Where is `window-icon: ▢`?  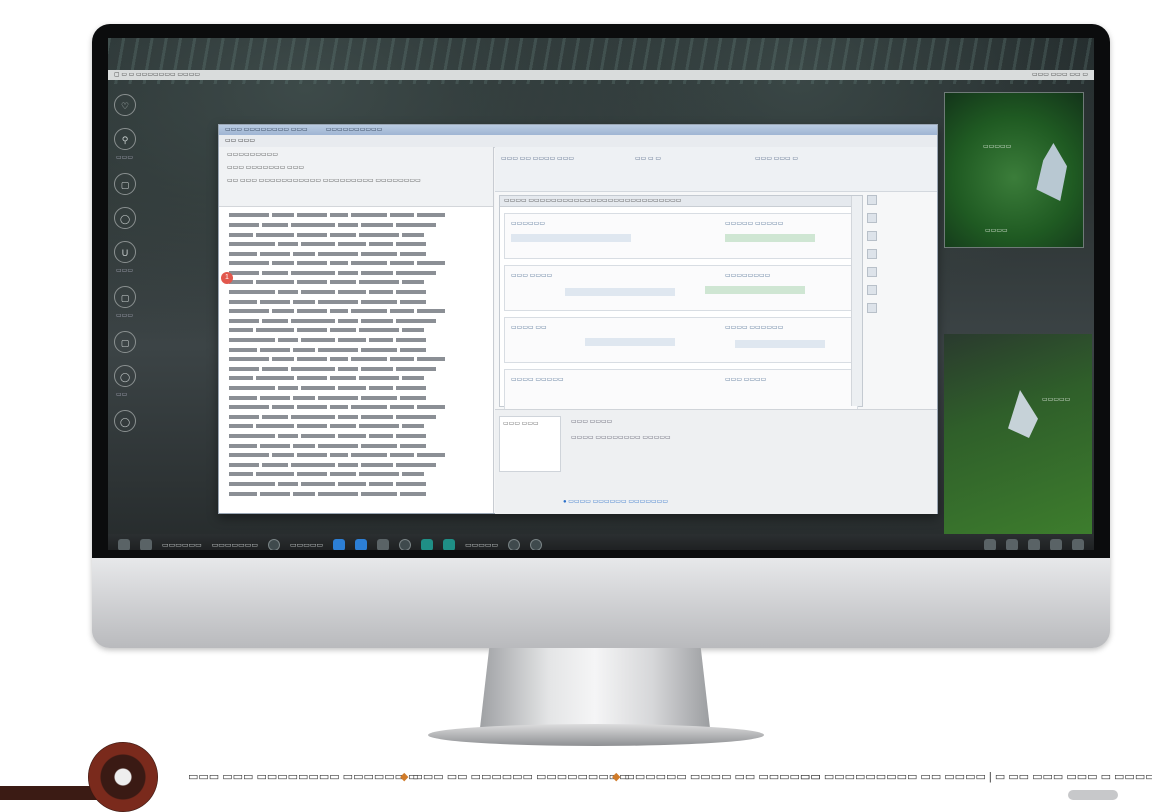
window-icon: ▢ is located at coordinates (125, 297).